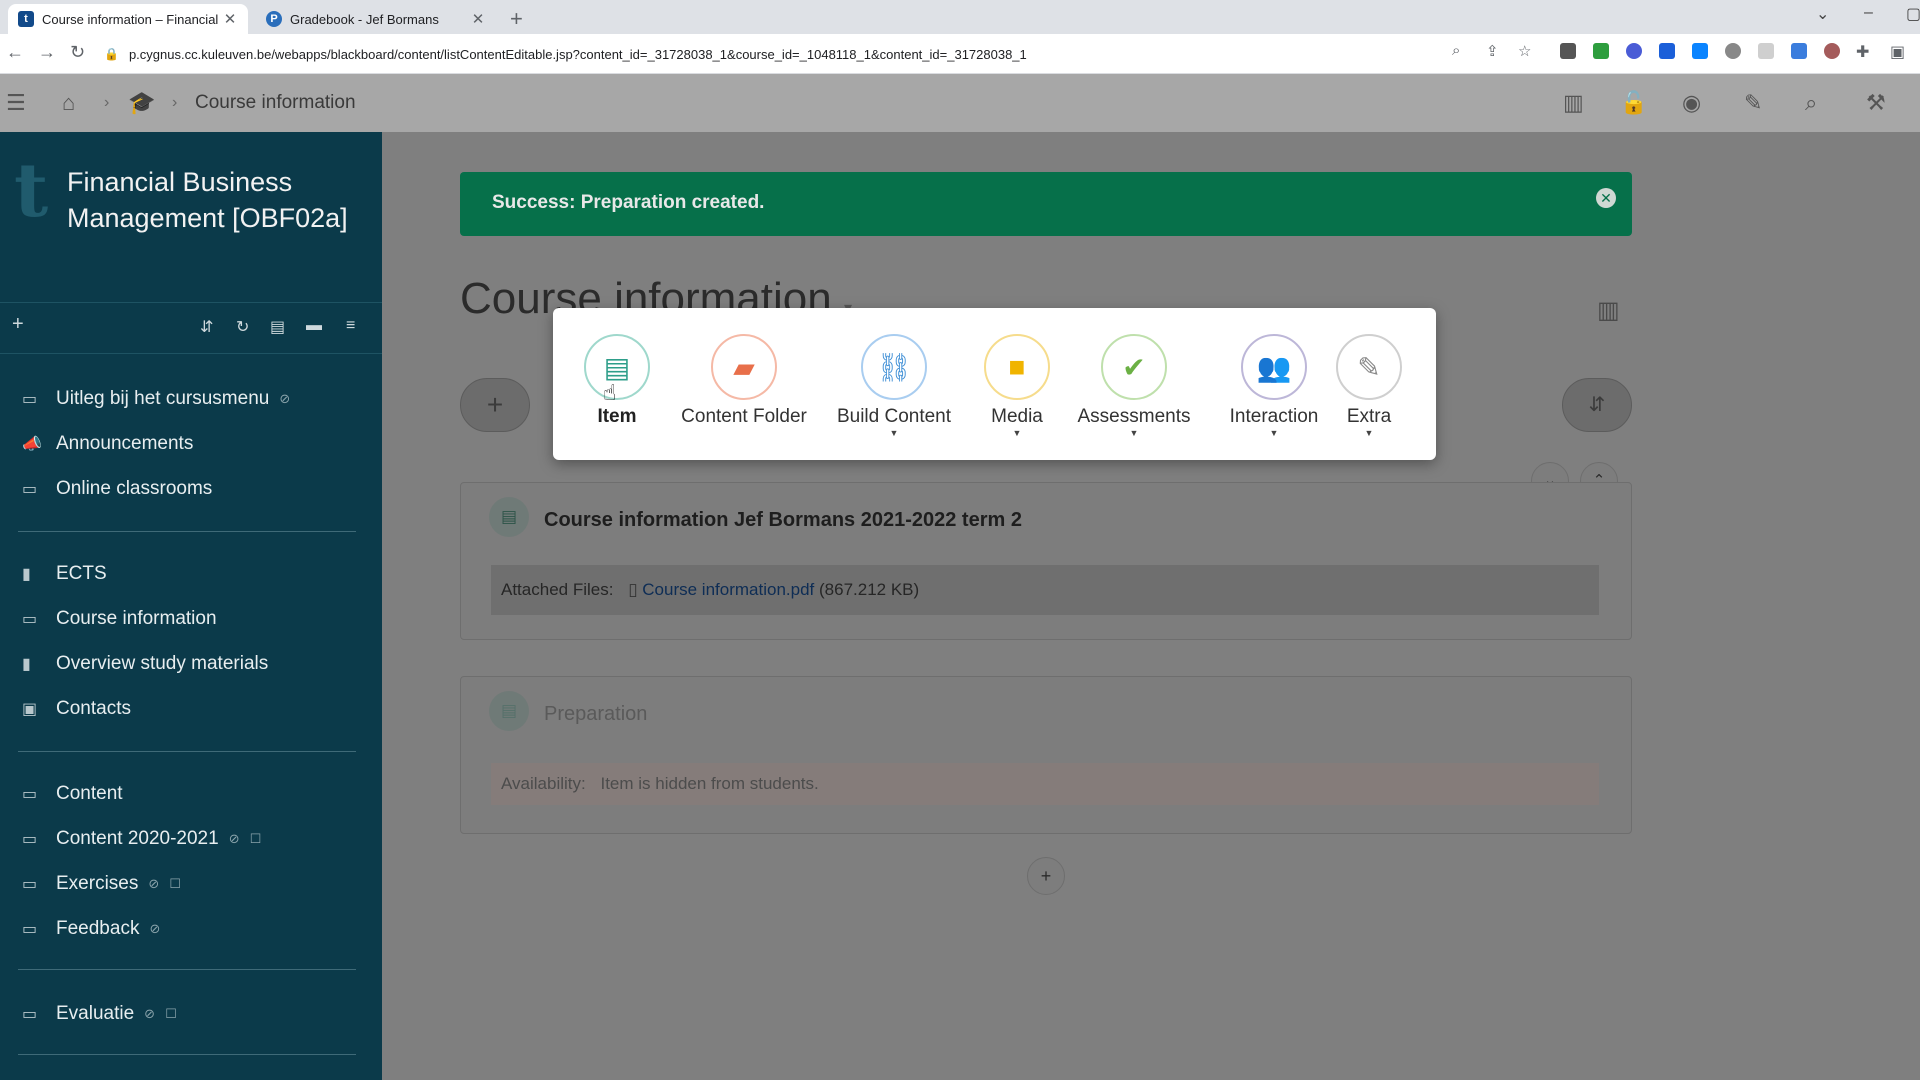  I want to click on reorder-icon: ⇵, so click(206, 327).